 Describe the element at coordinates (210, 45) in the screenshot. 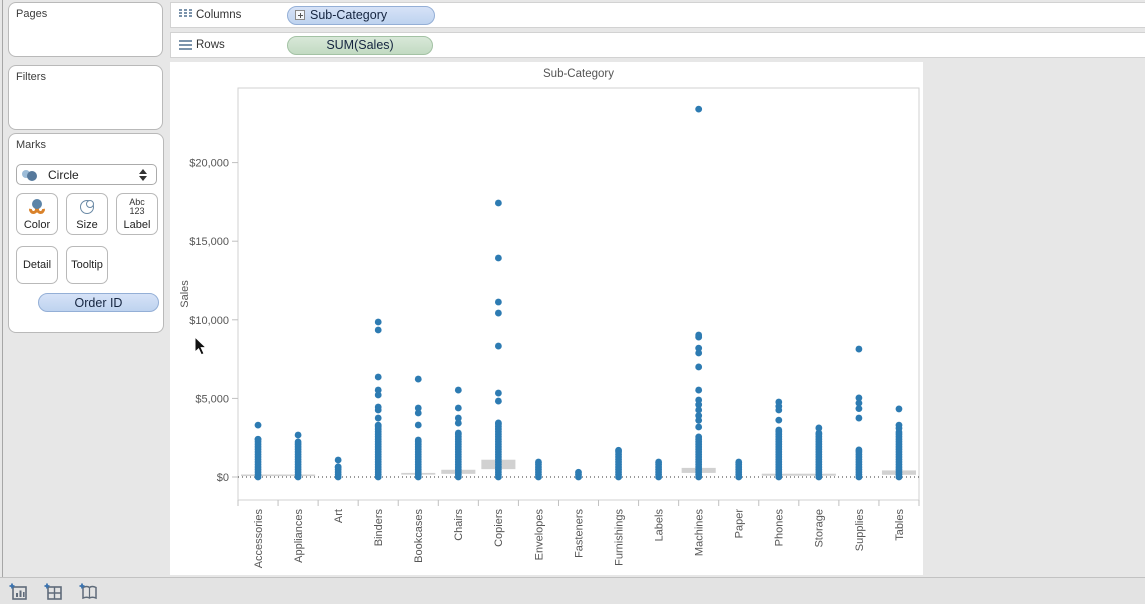

I see `rows-shelf-label: Rows` at that location.